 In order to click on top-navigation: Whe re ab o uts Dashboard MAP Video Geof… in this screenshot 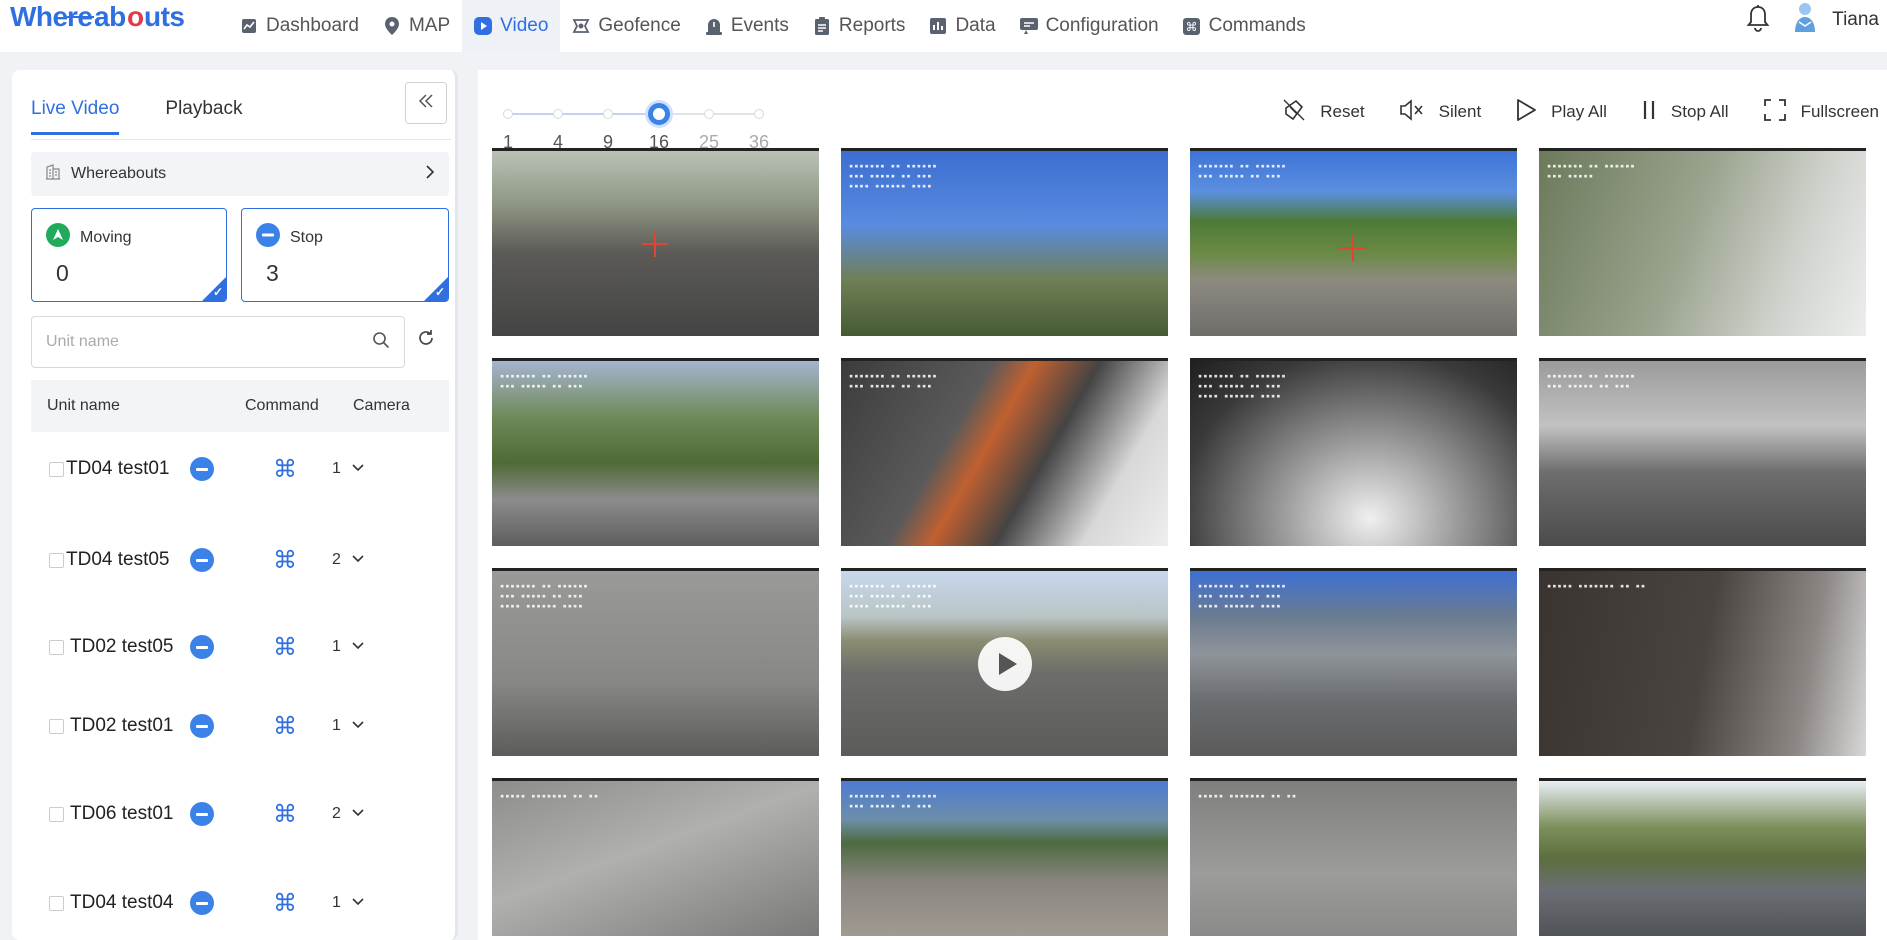, I will do `click(943, 26)`.